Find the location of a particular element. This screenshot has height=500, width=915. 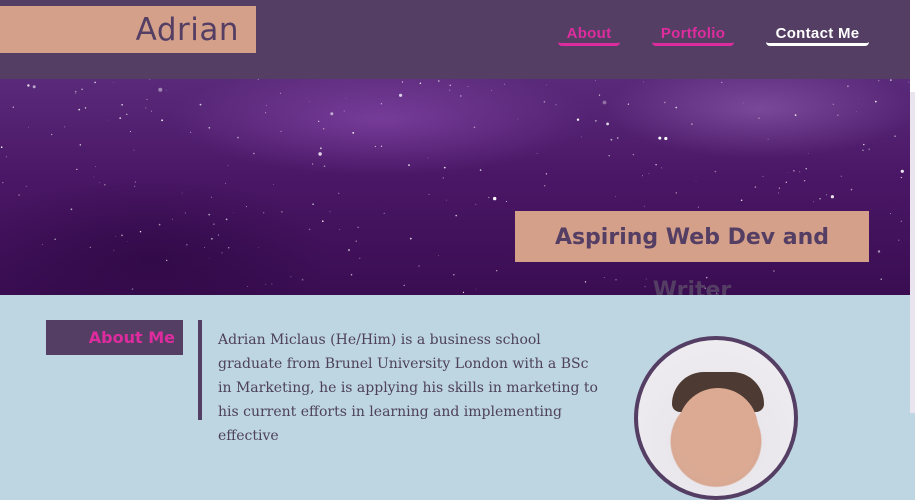

nav-contact-link: Contact Me is located at coordinates (817, 35).